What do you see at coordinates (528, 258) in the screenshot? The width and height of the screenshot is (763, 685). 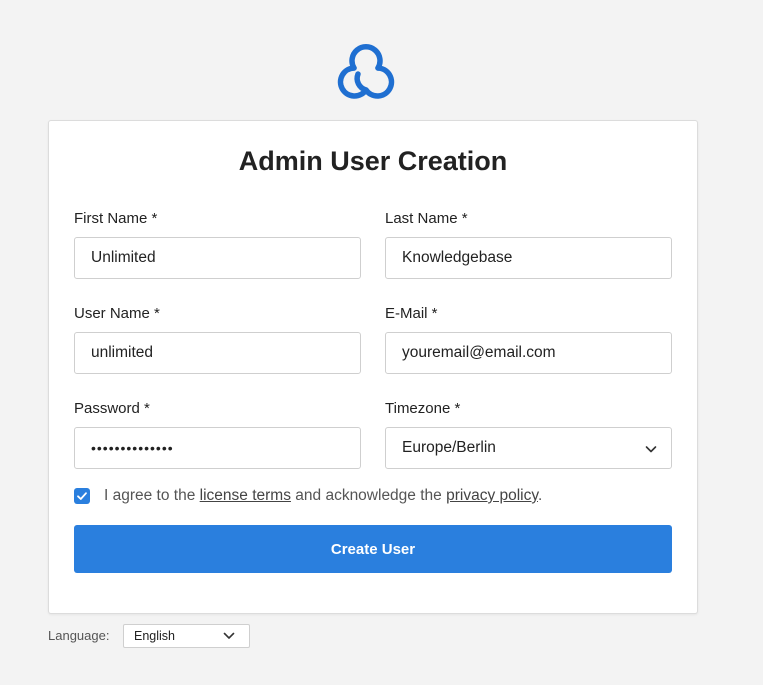 I see `last-name-input: Knowledgebase` at bounding box center [528, 258].